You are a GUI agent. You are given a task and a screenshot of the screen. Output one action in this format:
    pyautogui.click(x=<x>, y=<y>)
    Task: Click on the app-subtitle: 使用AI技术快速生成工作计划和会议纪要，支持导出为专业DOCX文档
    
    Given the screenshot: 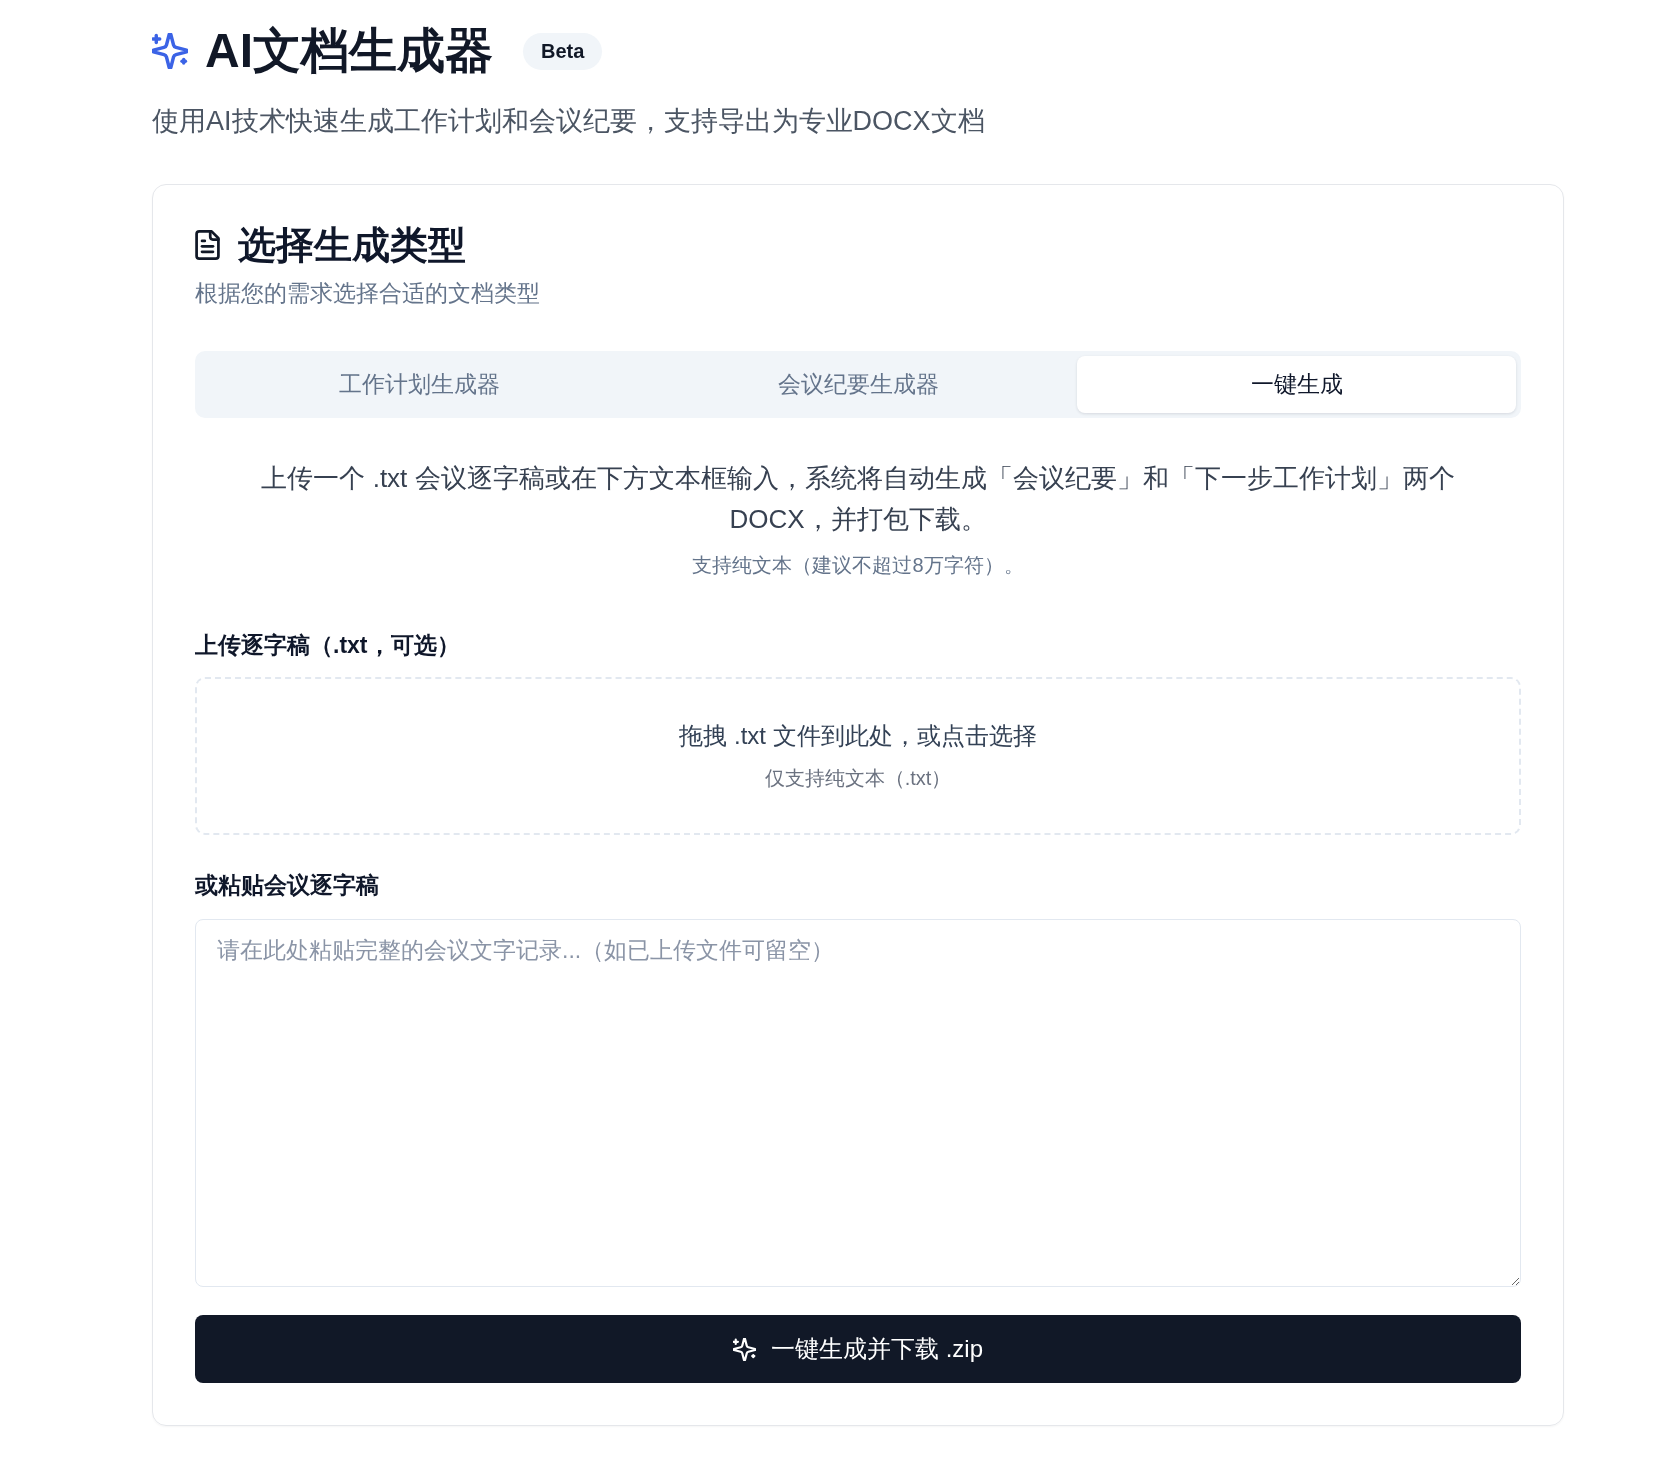 What is the action you would take?
    pyautogui.click(x=569, y=121)
    